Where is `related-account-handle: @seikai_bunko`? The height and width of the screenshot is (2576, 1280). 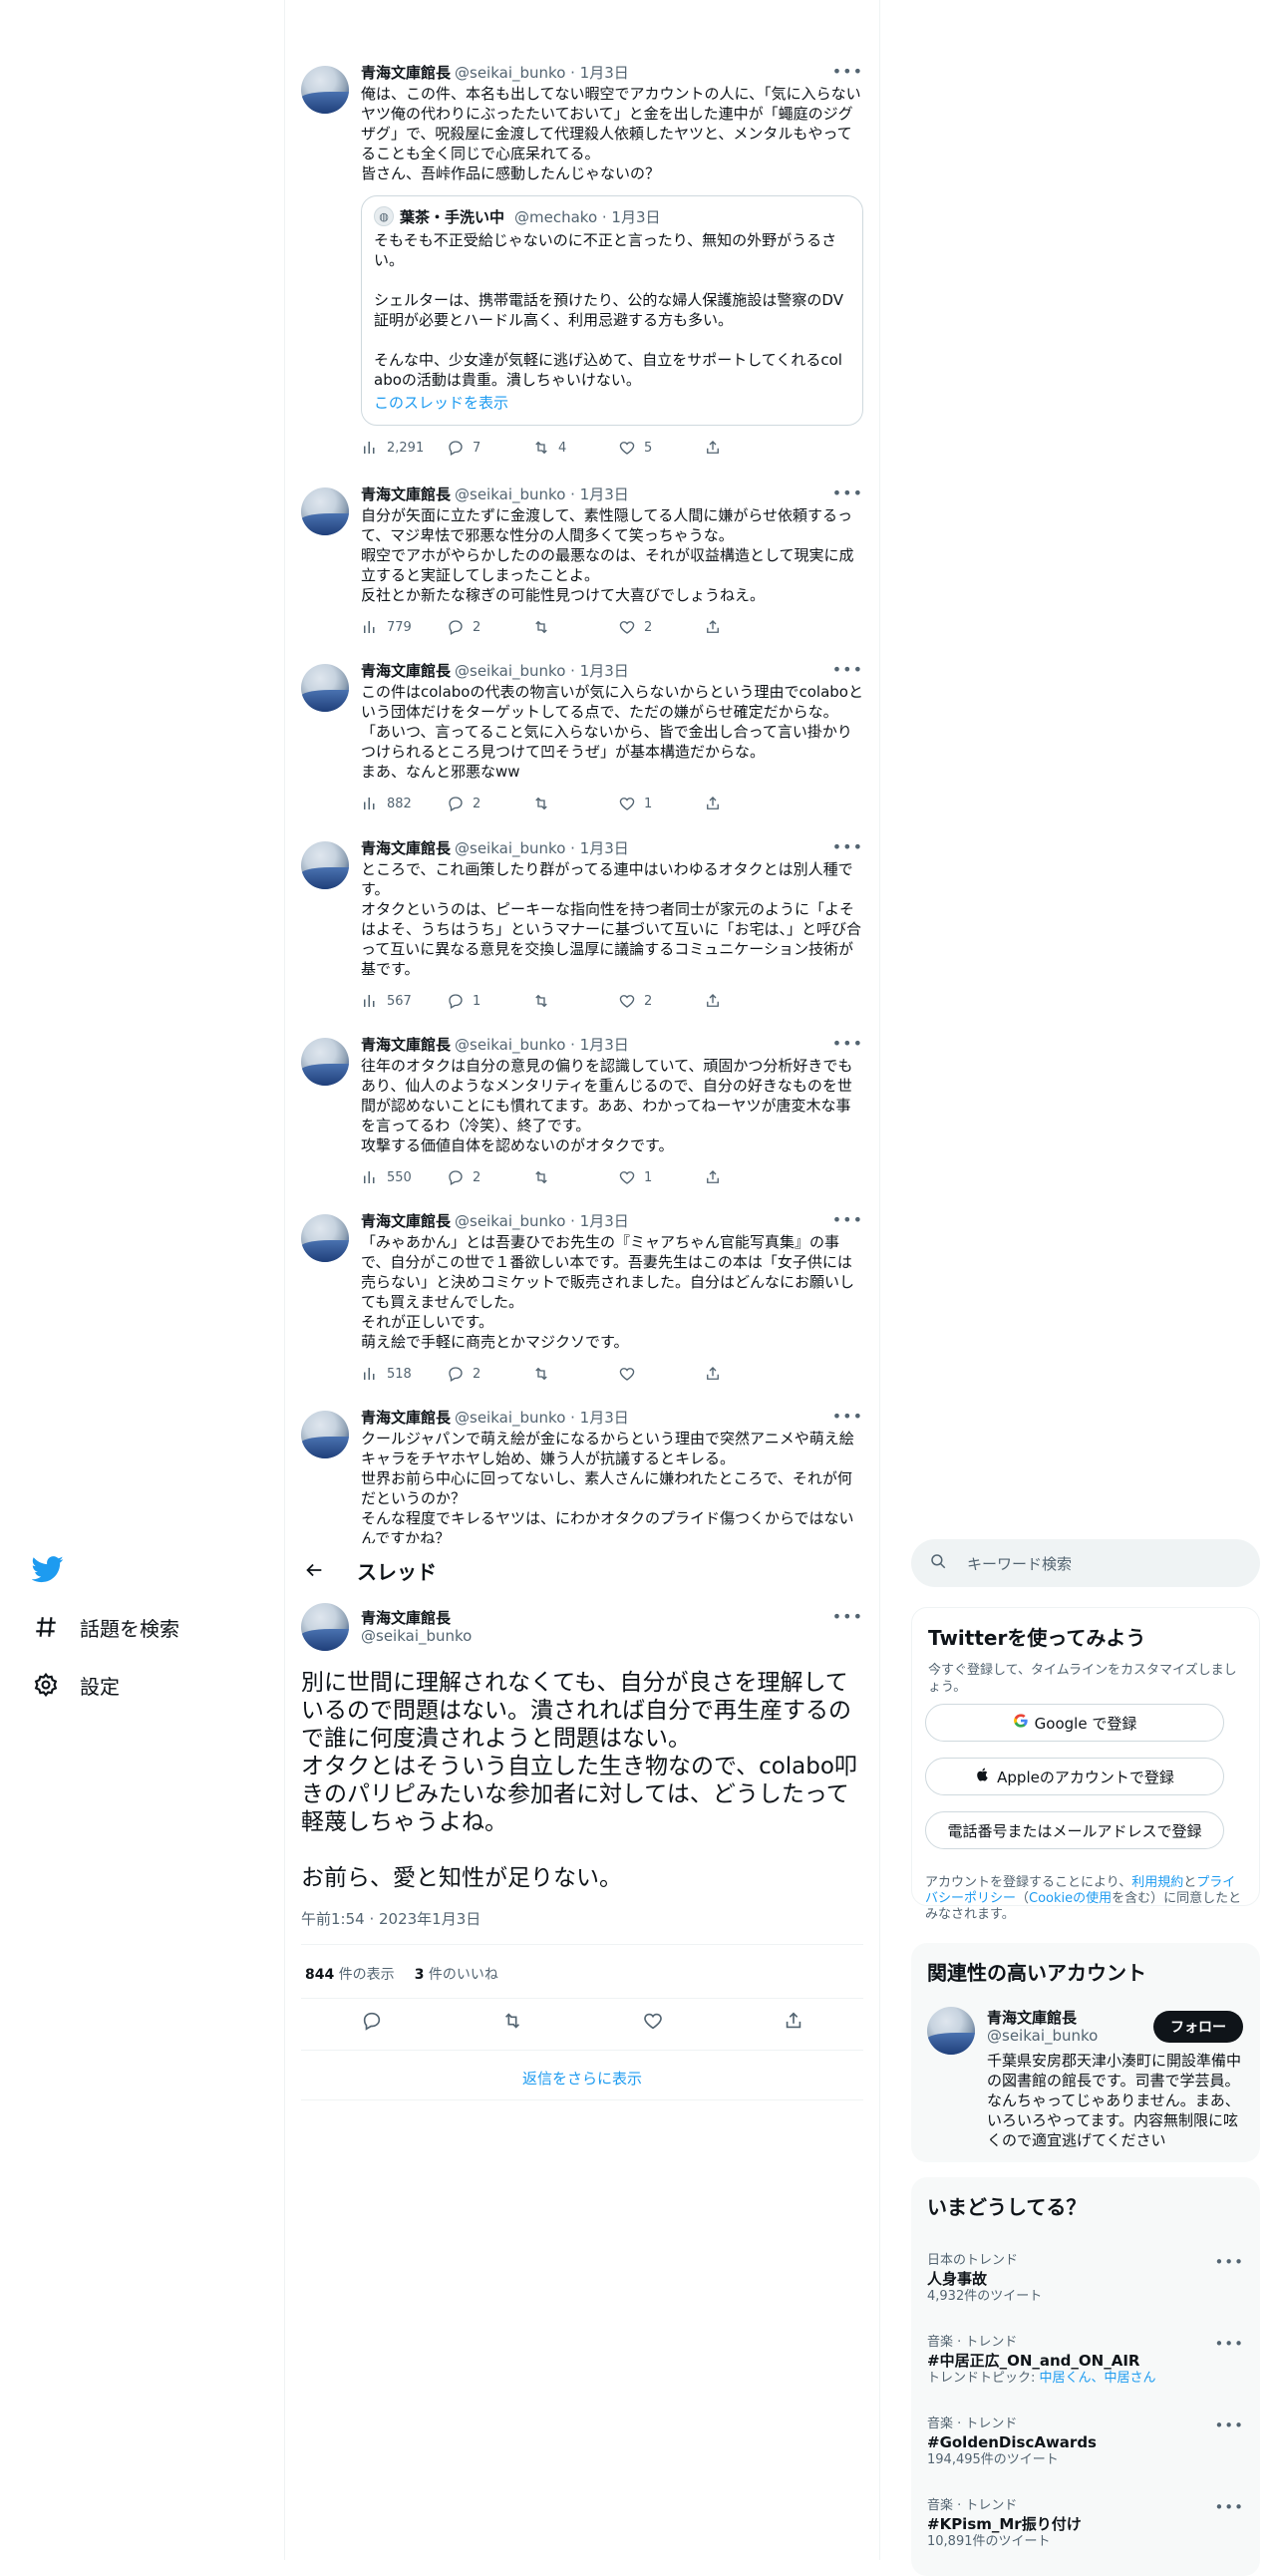
related-account-handle: @seikai_bunko is located at coordinates (1042, 2036).